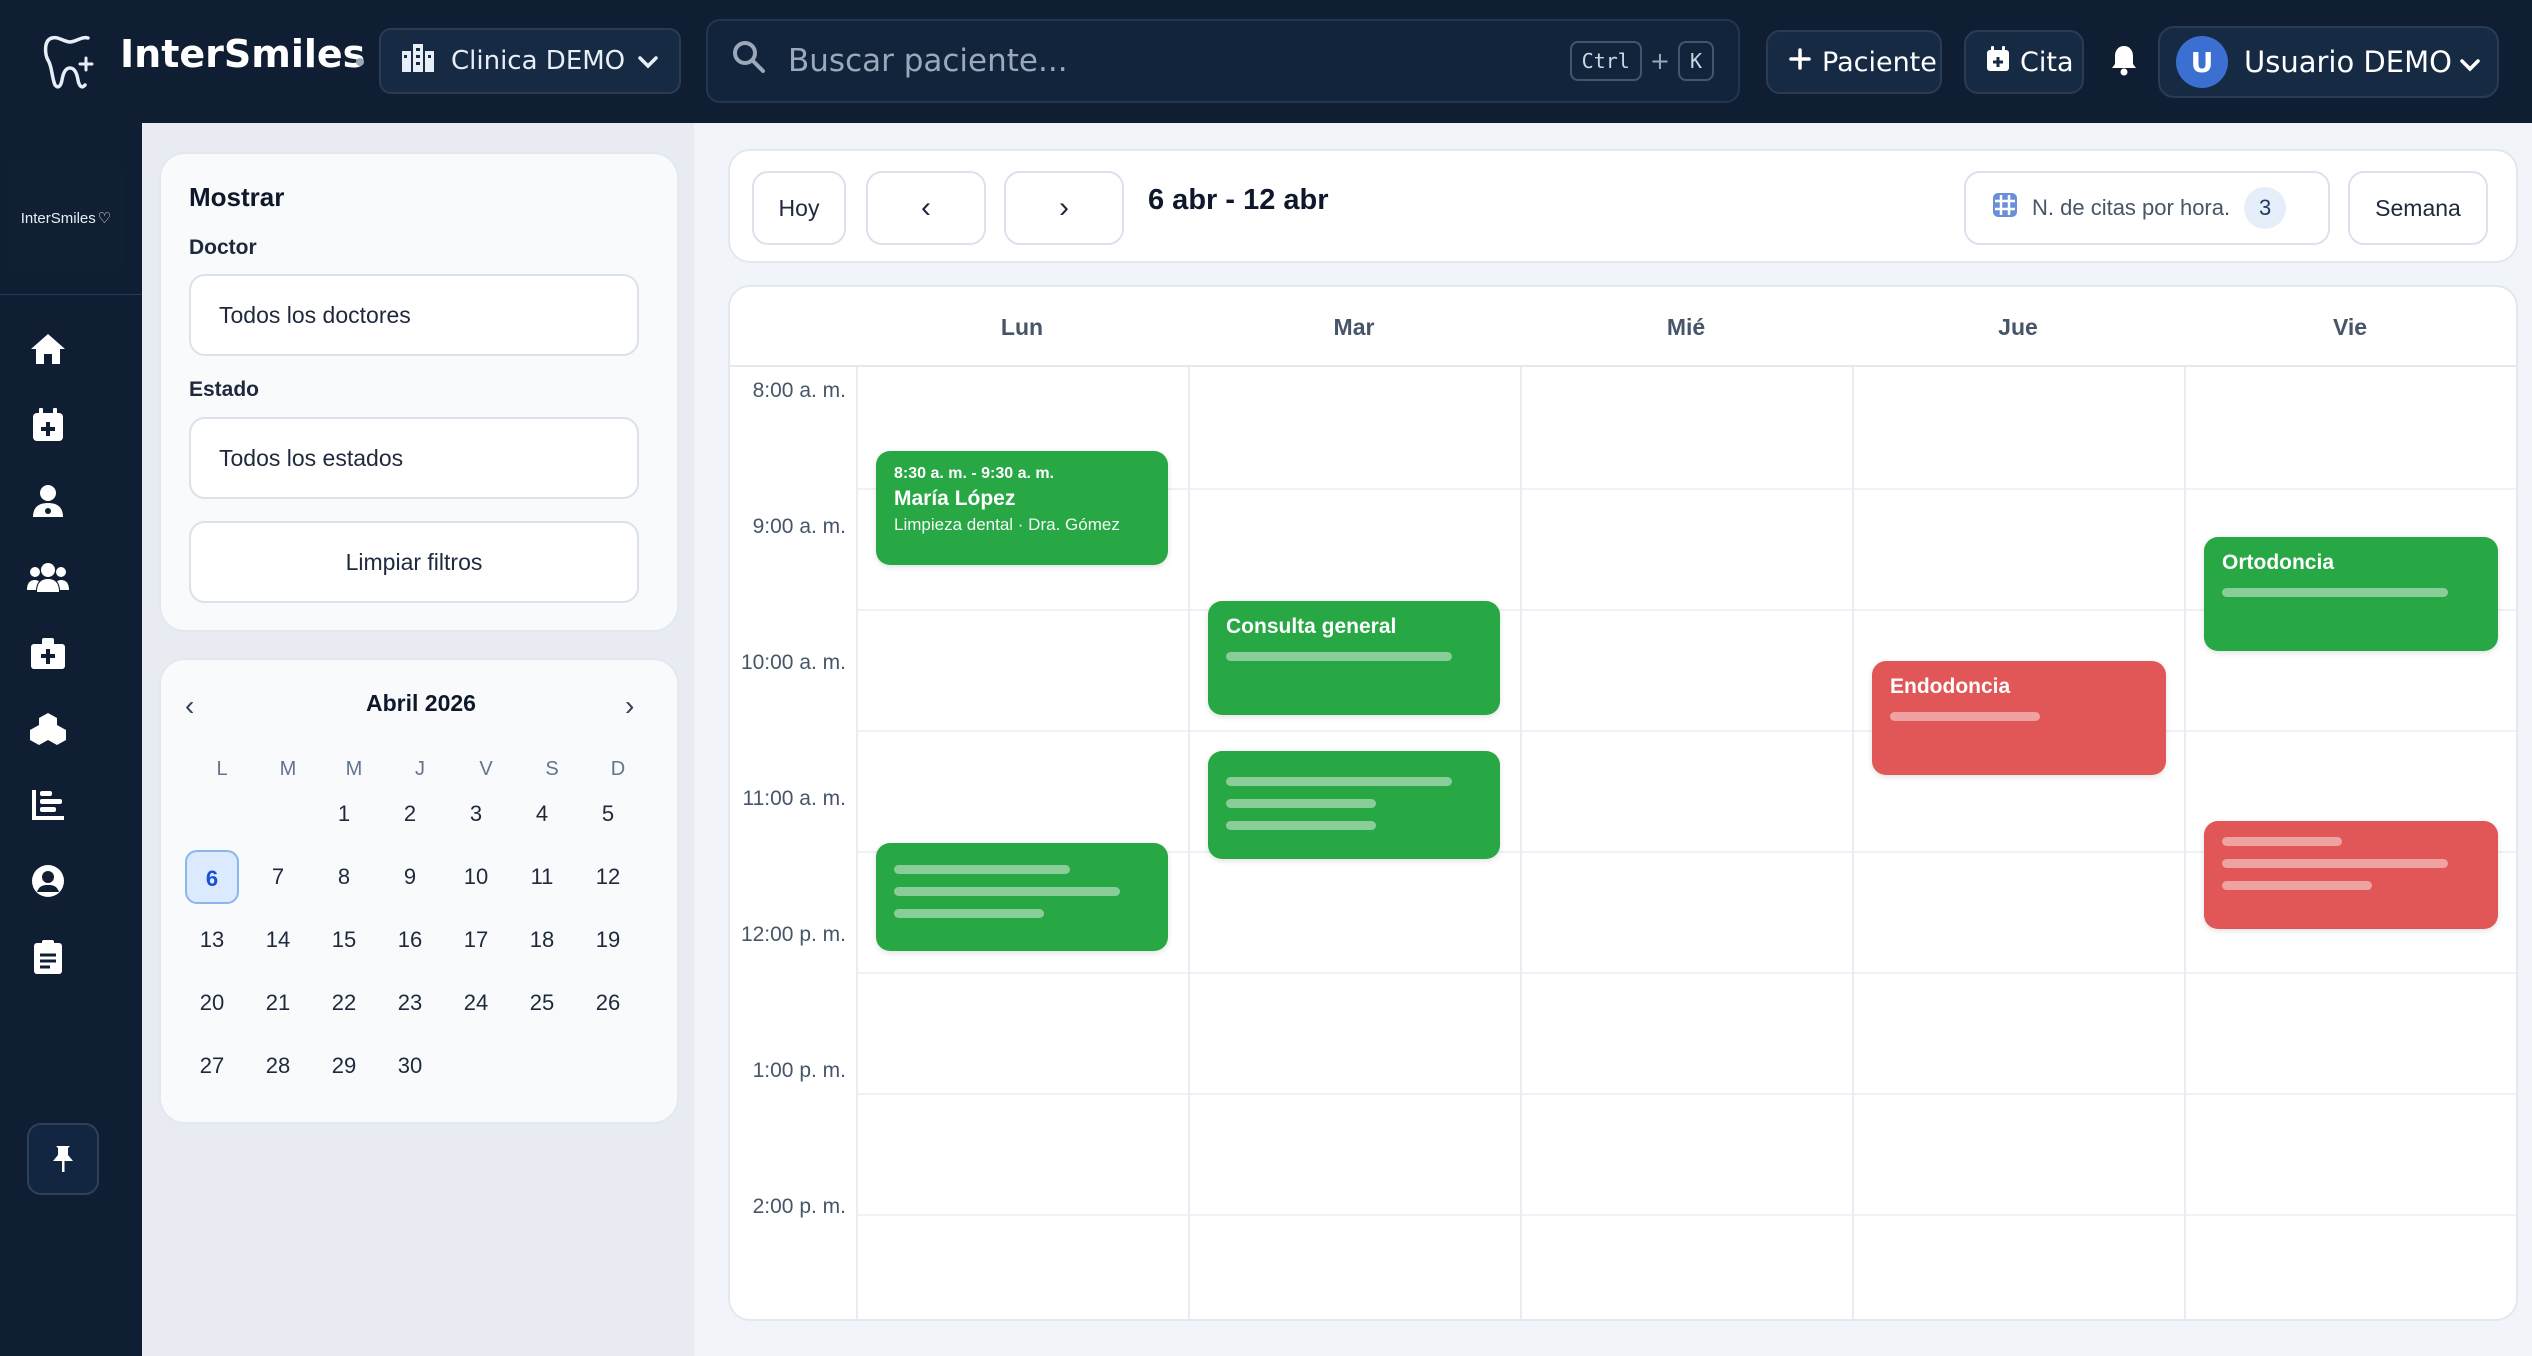 The width and height of the screenshot is (2532, 1356). I want to click on clinic-icon, so click(48, 653).